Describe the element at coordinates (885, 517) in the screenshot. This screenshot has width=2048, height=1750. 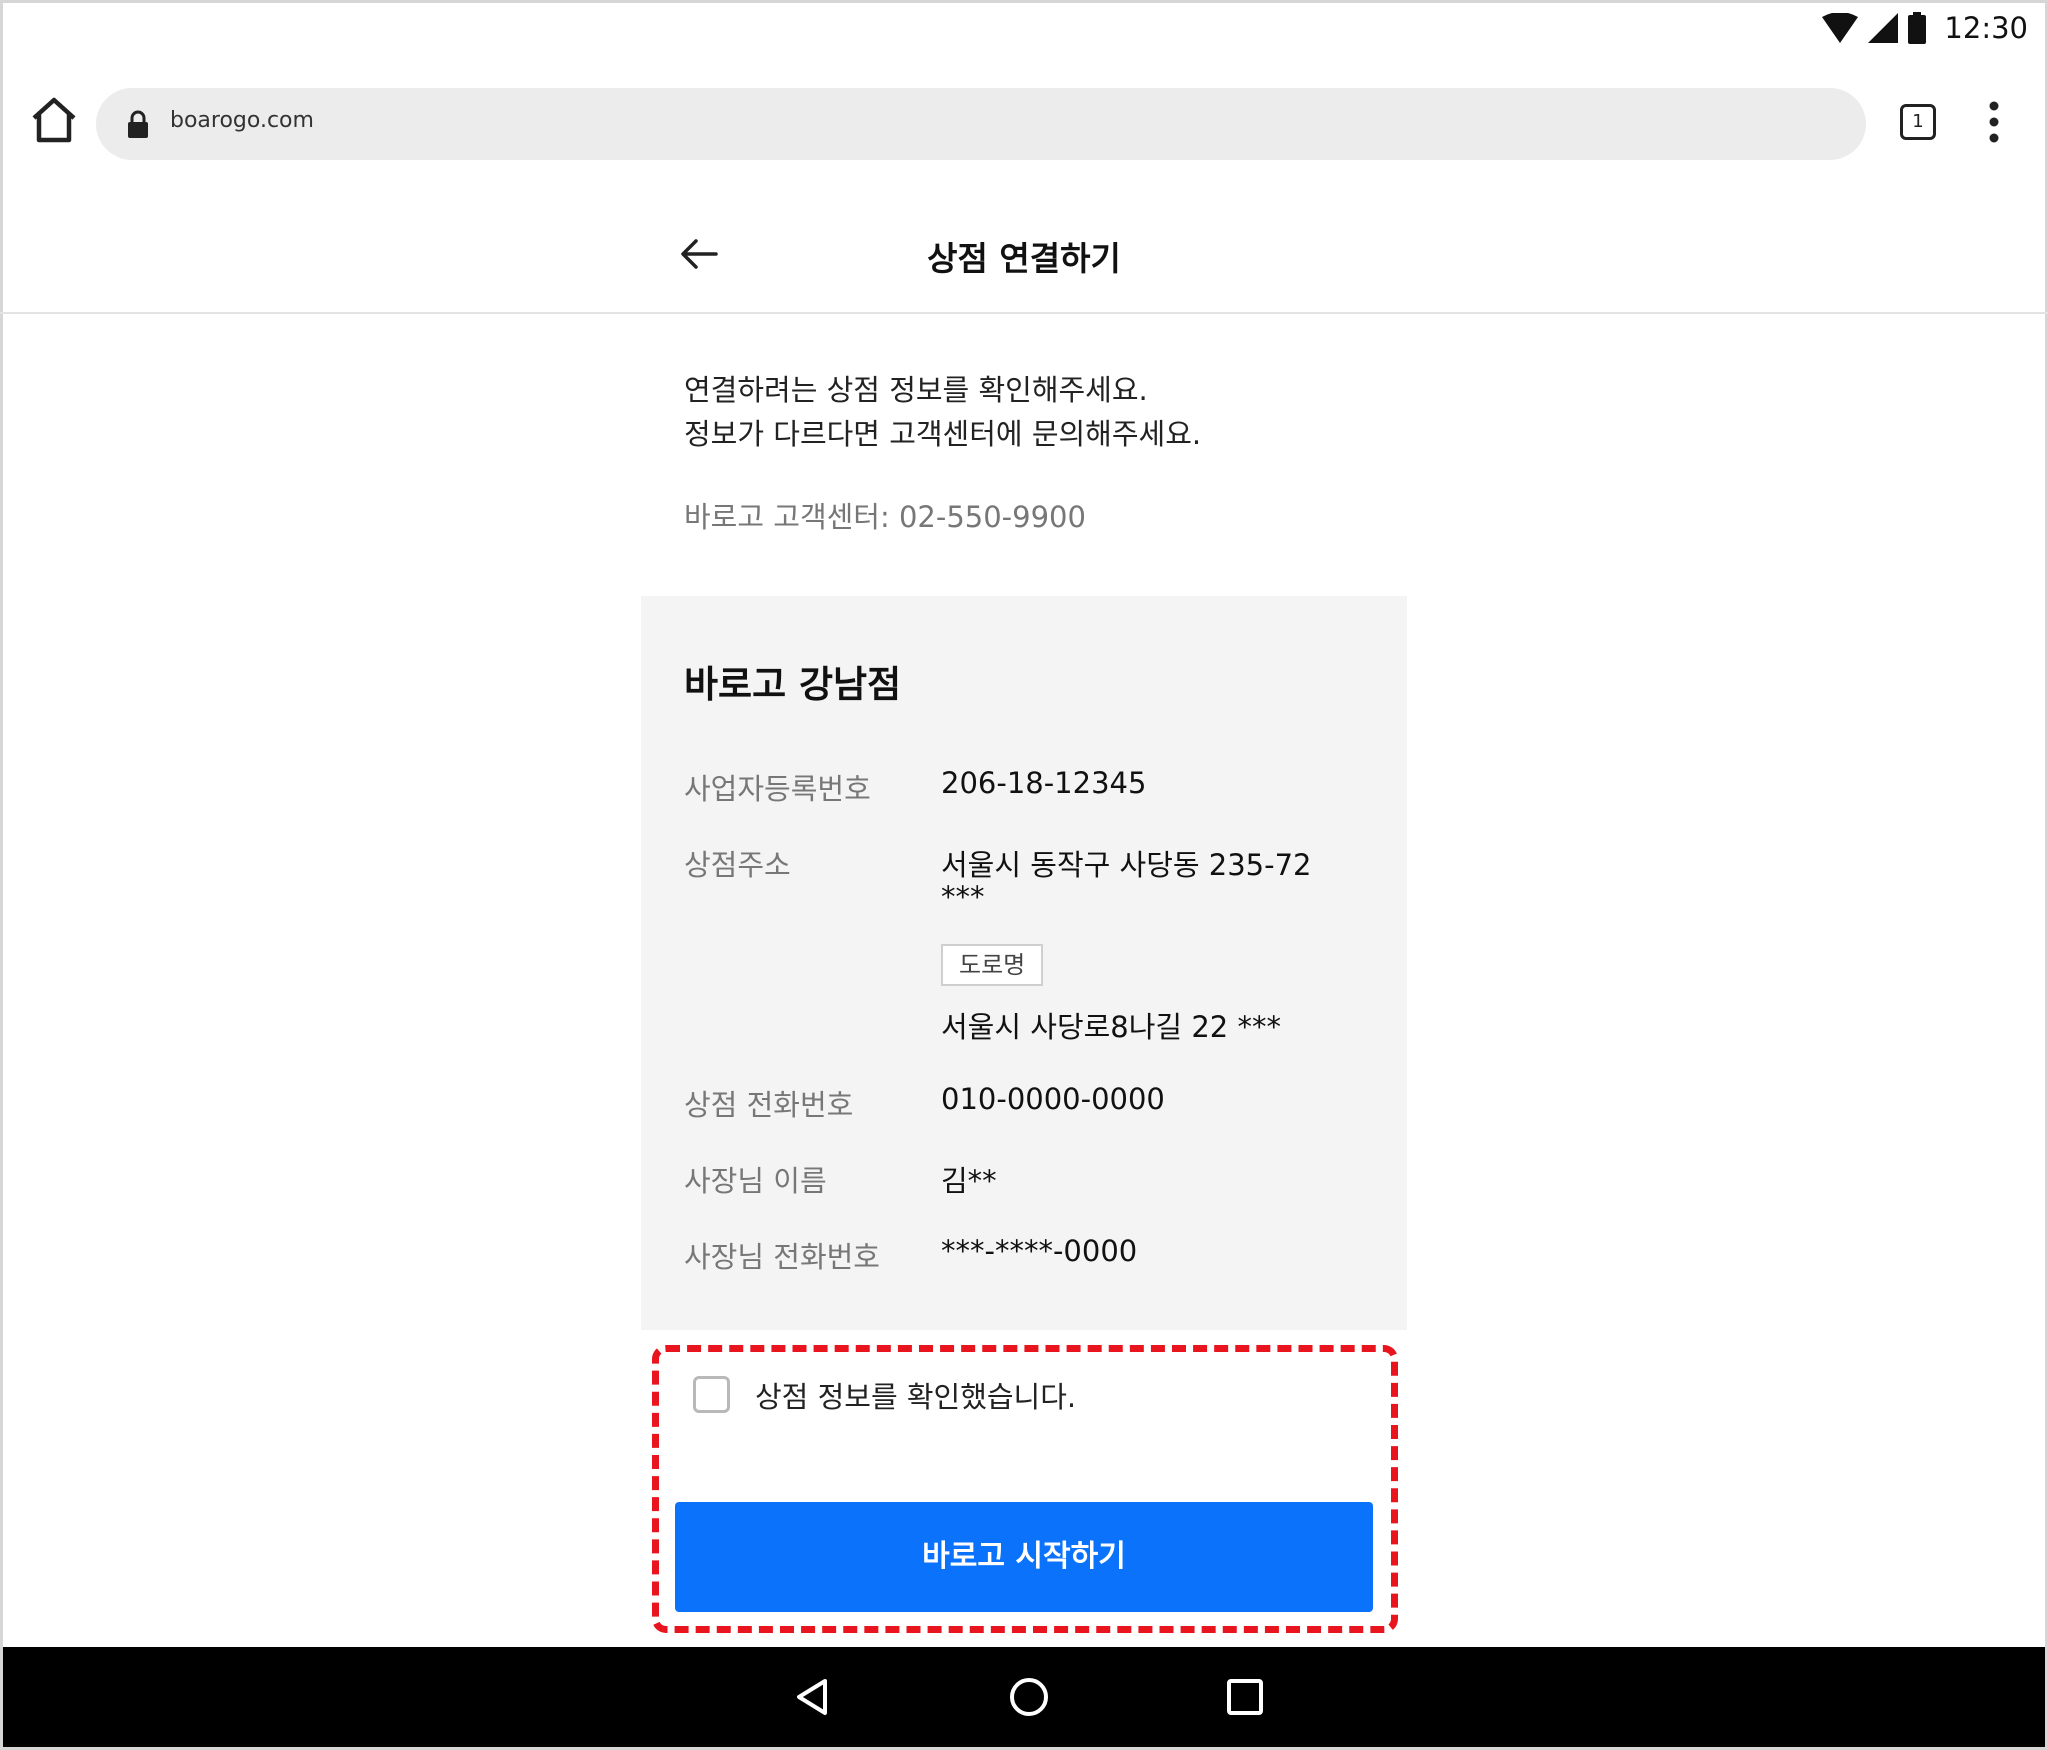
I see `customer-center-info: 바로고 고객센터: 02-550-9900` at that location.